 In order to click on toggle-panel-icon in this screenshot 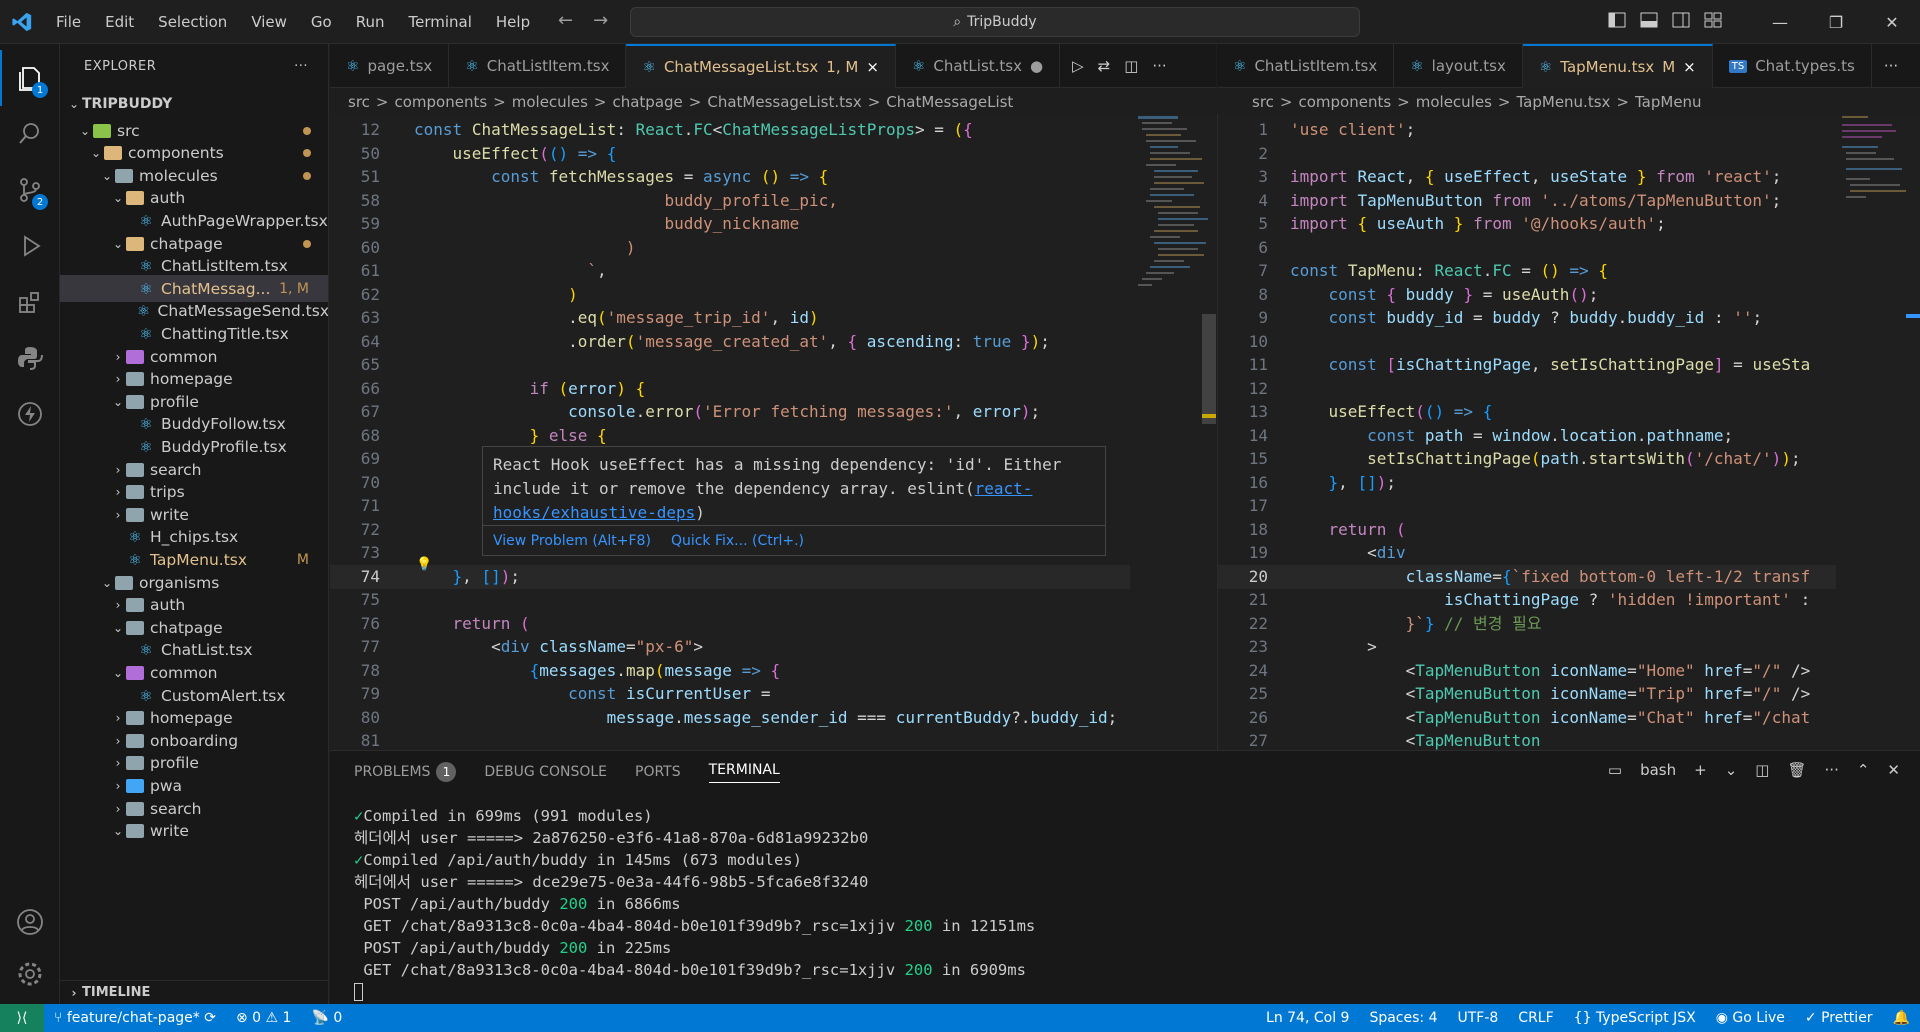, I will do `click(1649, 22)`.